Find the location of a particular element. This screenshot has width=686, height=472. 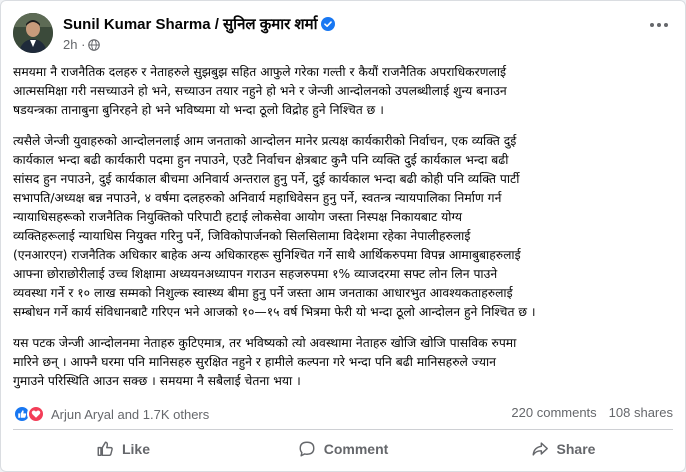

comment-button: Comment is located at coordinates (343, 449).